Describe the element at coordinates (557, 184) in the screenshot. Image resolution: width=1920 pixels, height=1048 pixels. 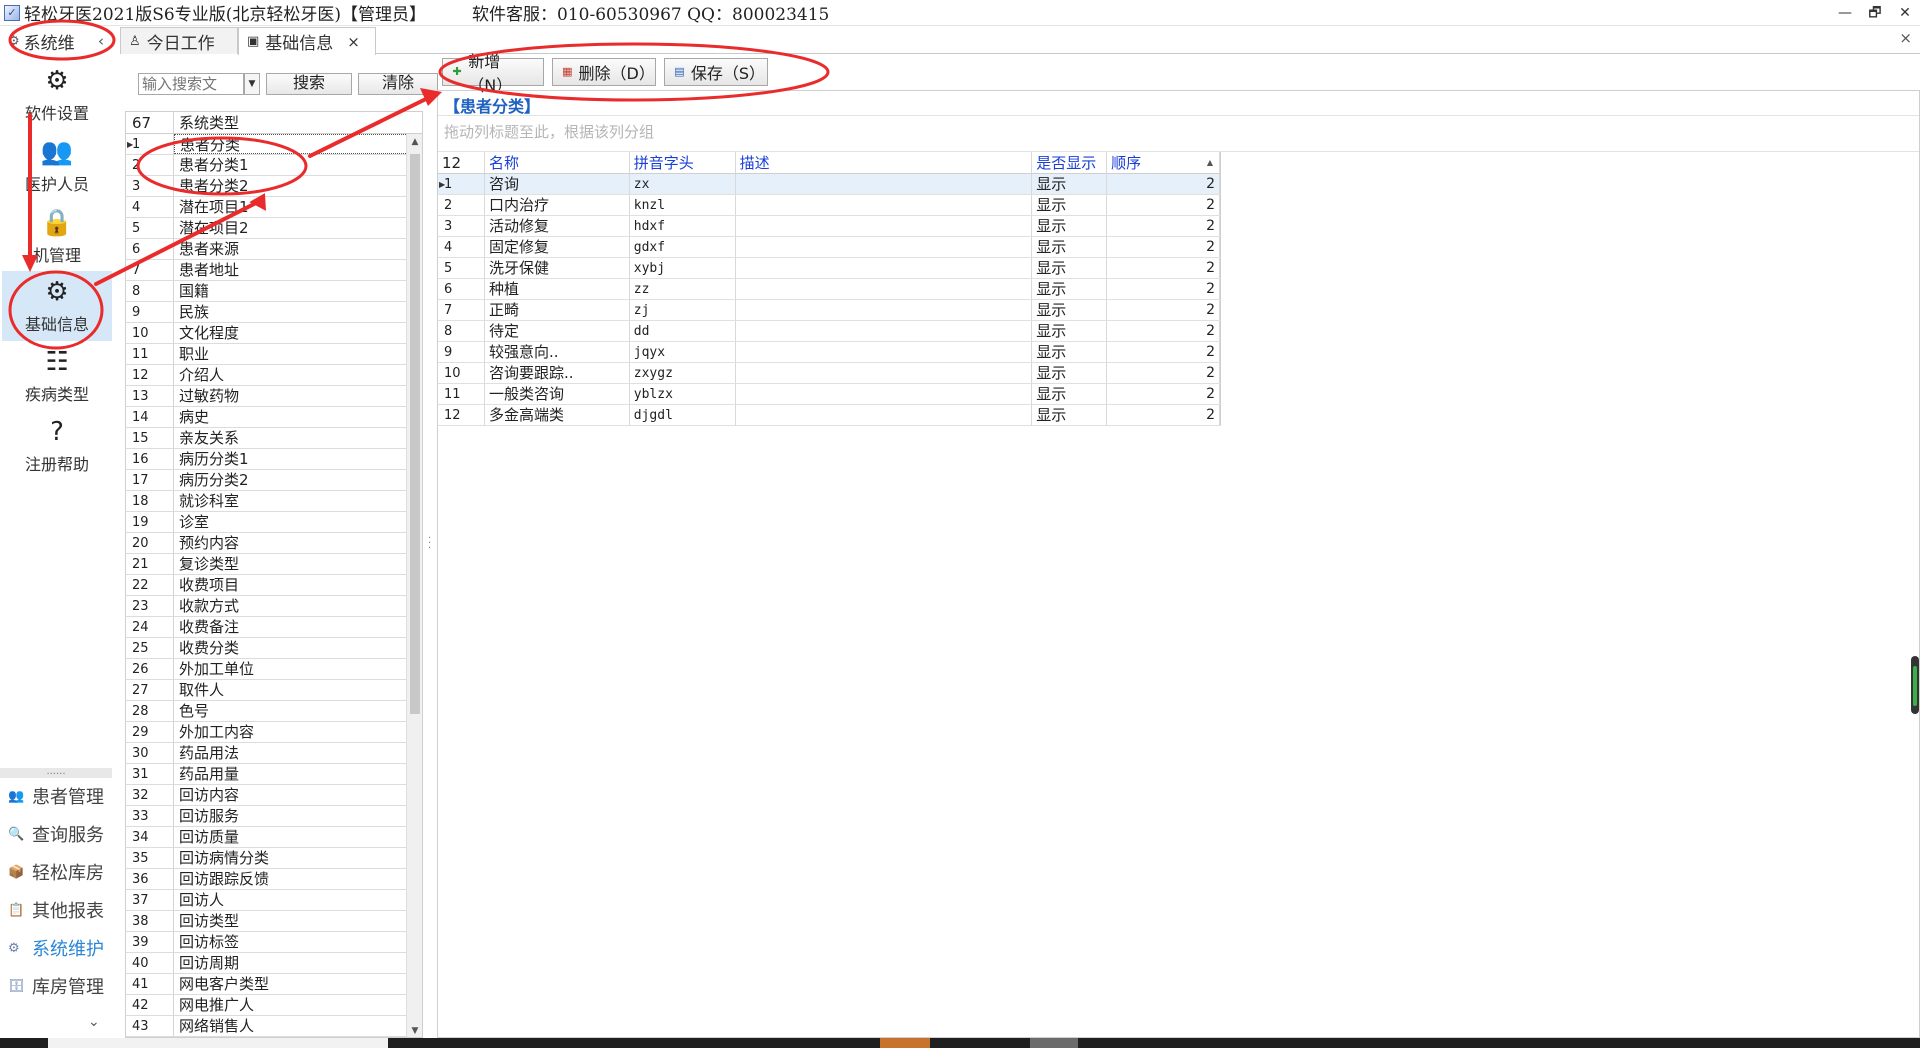
I see `cell-name: 咨询` at that location.